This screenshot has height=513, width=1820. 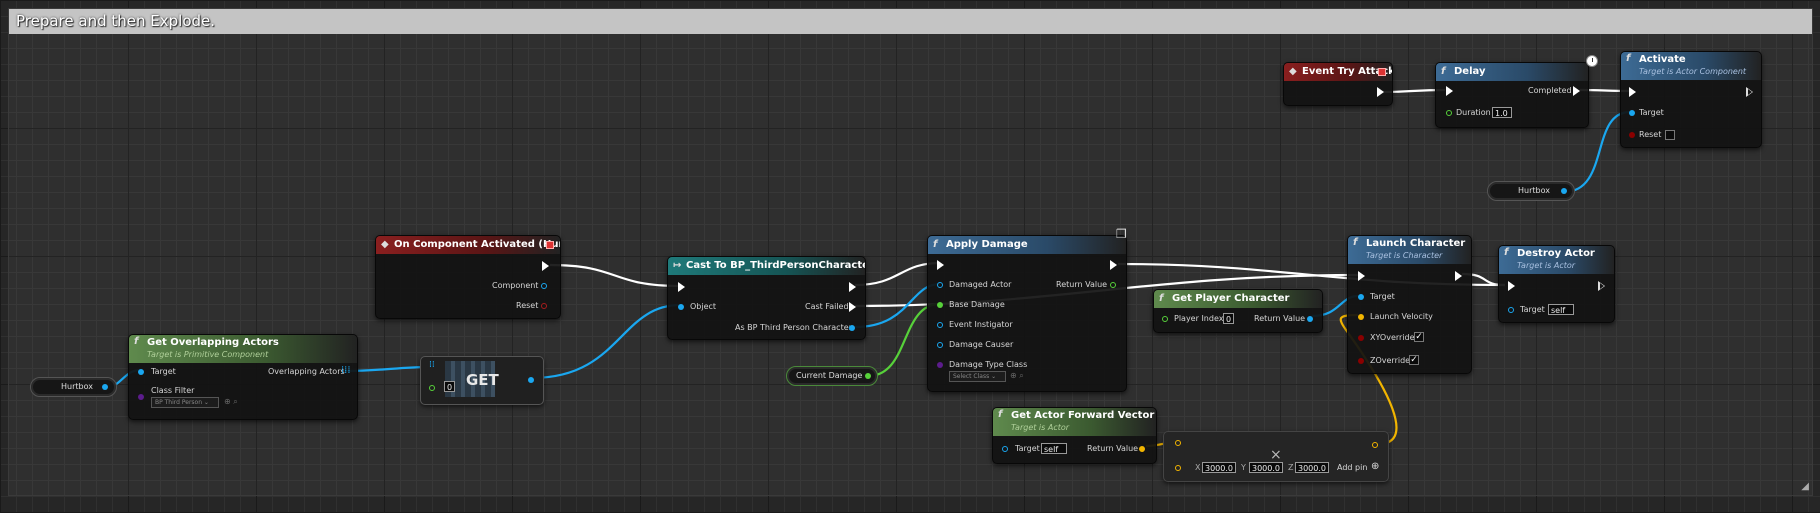 What do you see at coordinates (432, 365) in the screenshot?
I see `array-in-pin: ⁞⁞` at bounding box center [432, 365].